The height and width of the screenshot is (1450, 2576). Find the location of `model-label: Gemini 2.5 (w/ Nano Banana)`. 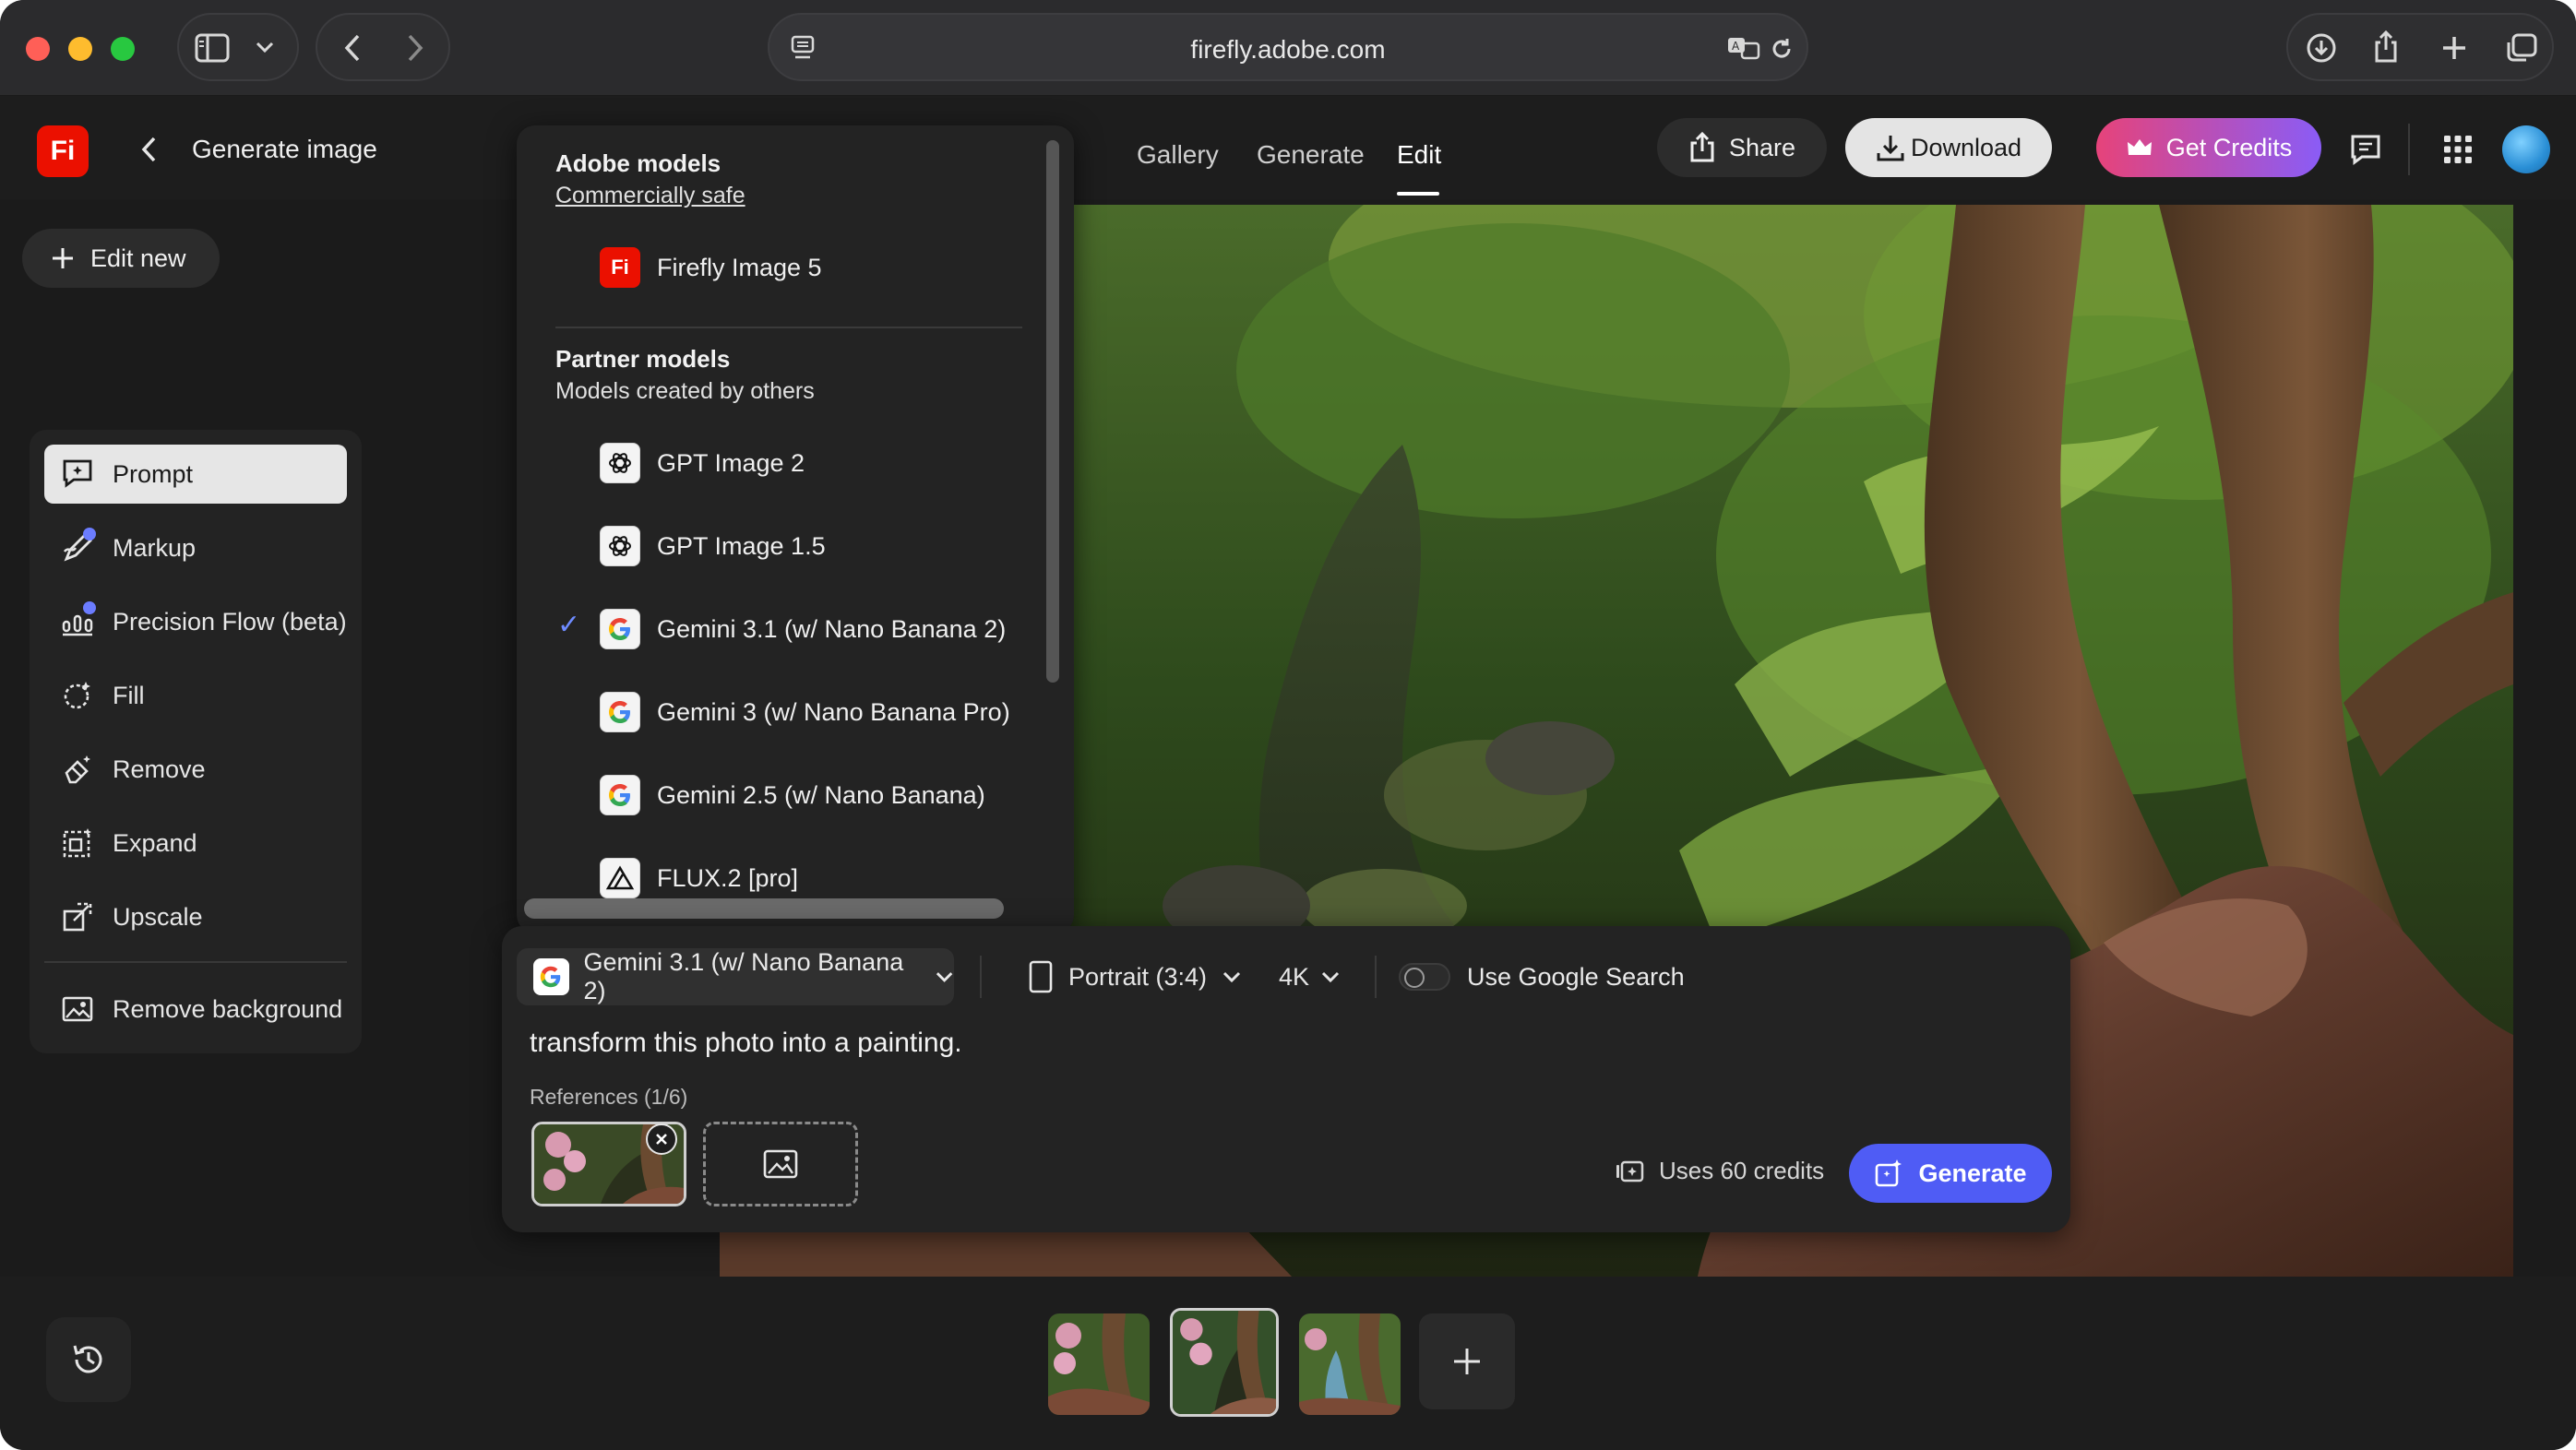

model-label: Gemini 2.5 (w/ Nano Banana) is located at coordinates (821, 794).